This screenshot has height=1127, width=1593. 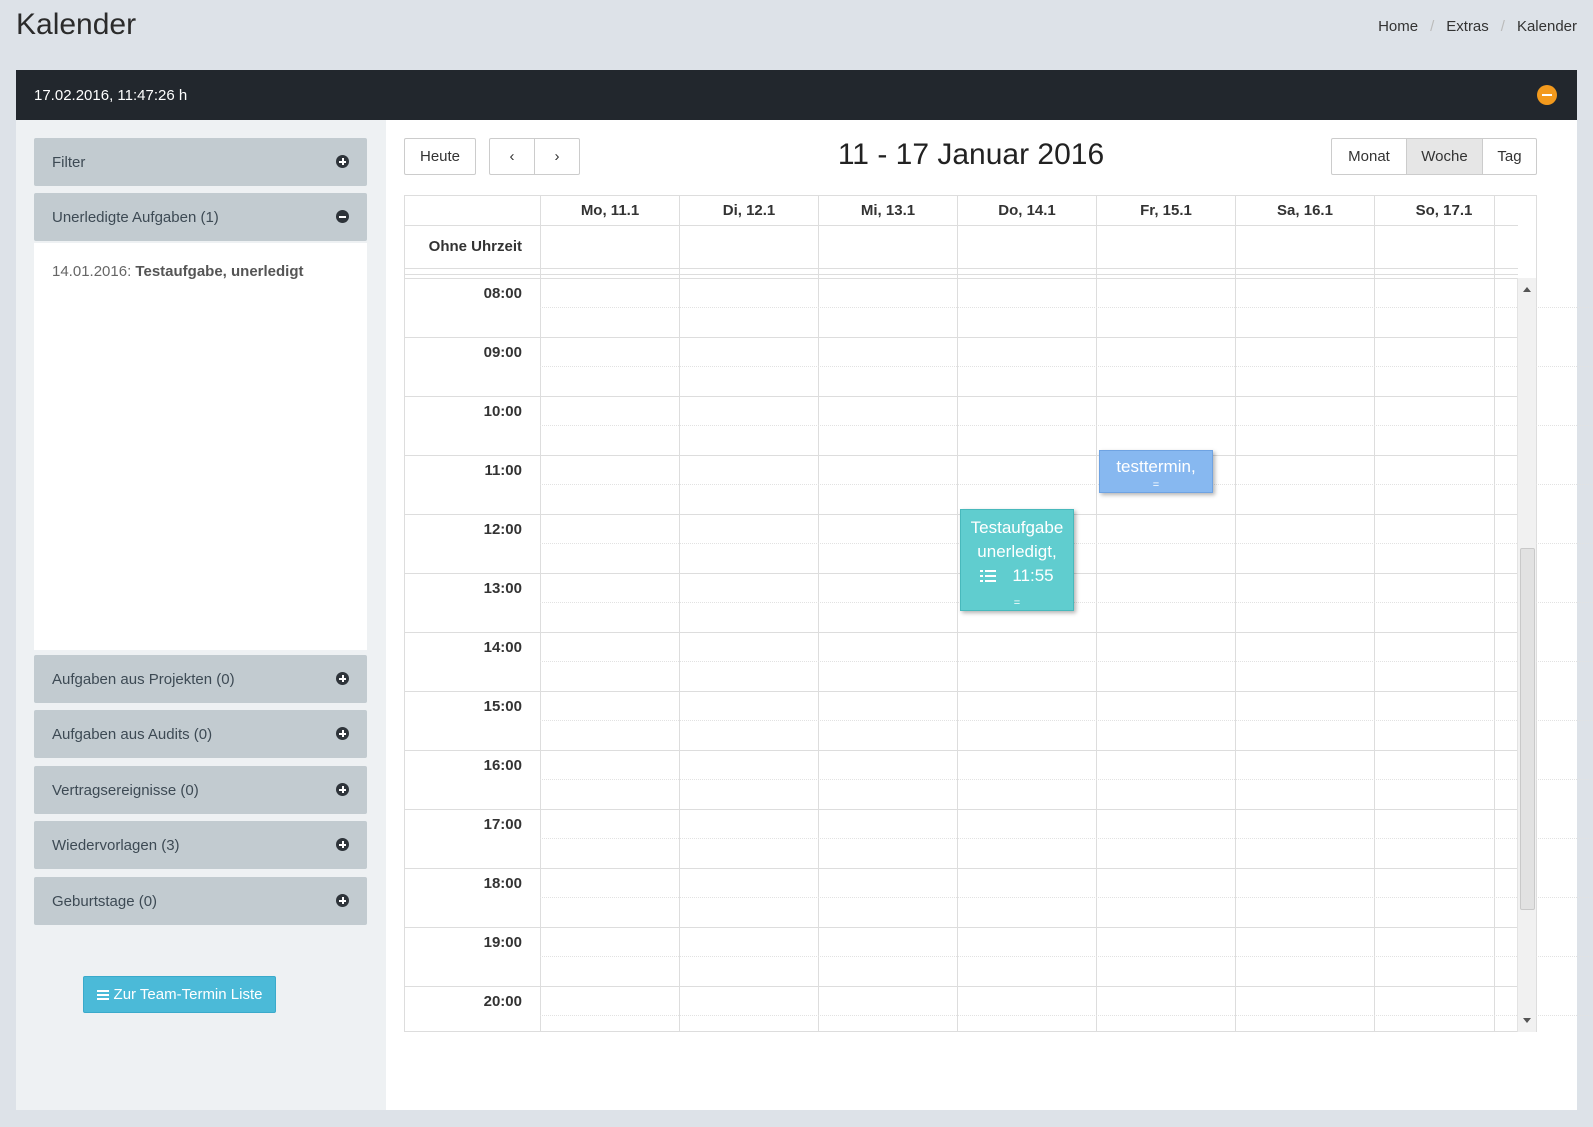 What do you see at coordinates (1547, 95) in the screenshot?
I see `collapse-icon` at bounding box center [1547, 95].